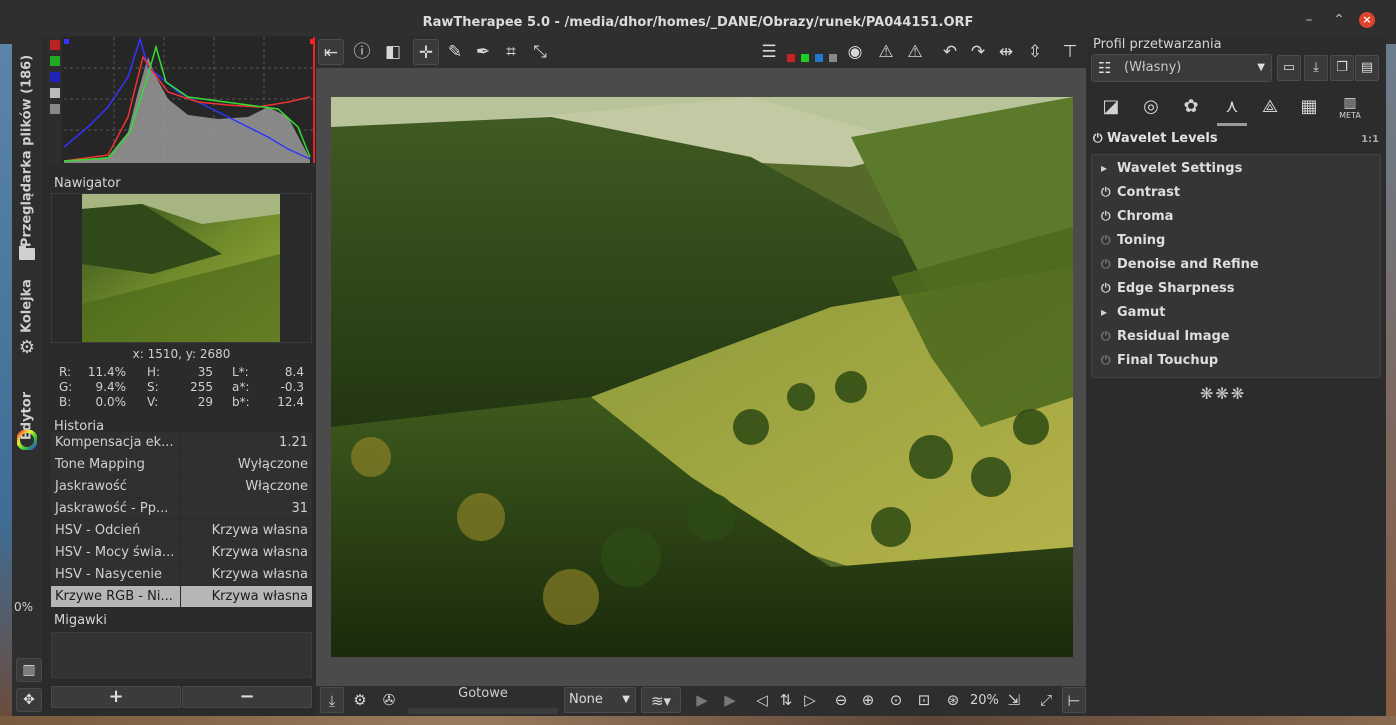  Describe the element at coordinates (1367, 20) in the screenshot. I see `close-icon: ×` at that location.